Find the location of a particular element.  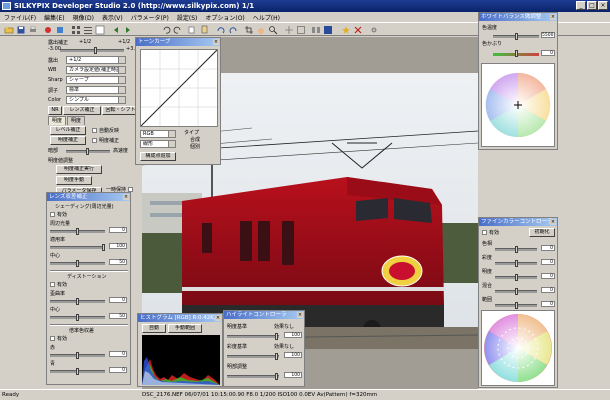

fine-sat-value: 0 is located at coordinates (548, 262).